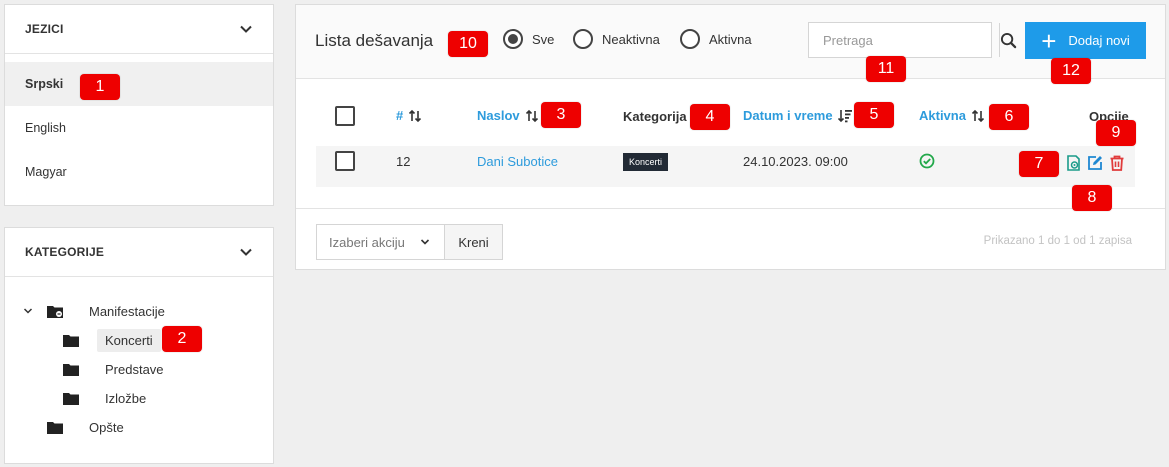 This screenshot has width=1169, height=467. I want to click on annotation-badge-3: 3, so click(561, 115).